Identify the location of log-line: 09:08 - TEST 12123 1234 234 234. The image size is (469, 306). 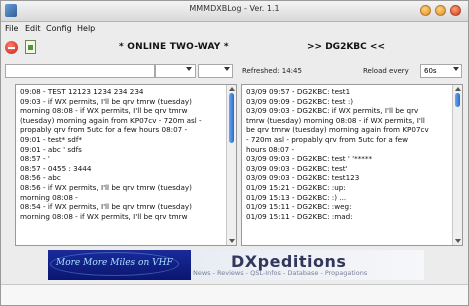
(82, 91).